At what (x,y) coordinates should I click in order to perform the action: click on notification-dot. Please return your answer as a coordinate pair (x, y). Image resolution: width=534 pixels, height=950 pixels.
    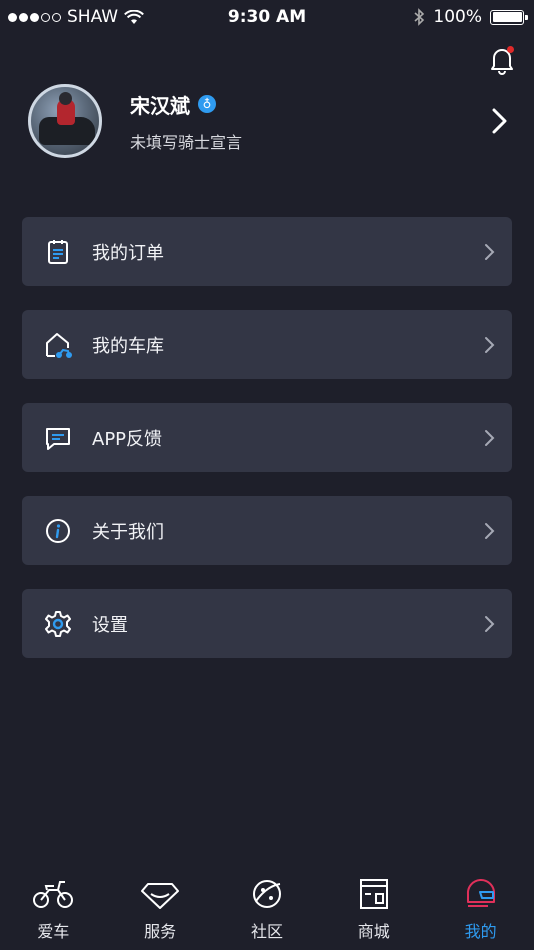
    Looking at the image, I should click on (510, 49).